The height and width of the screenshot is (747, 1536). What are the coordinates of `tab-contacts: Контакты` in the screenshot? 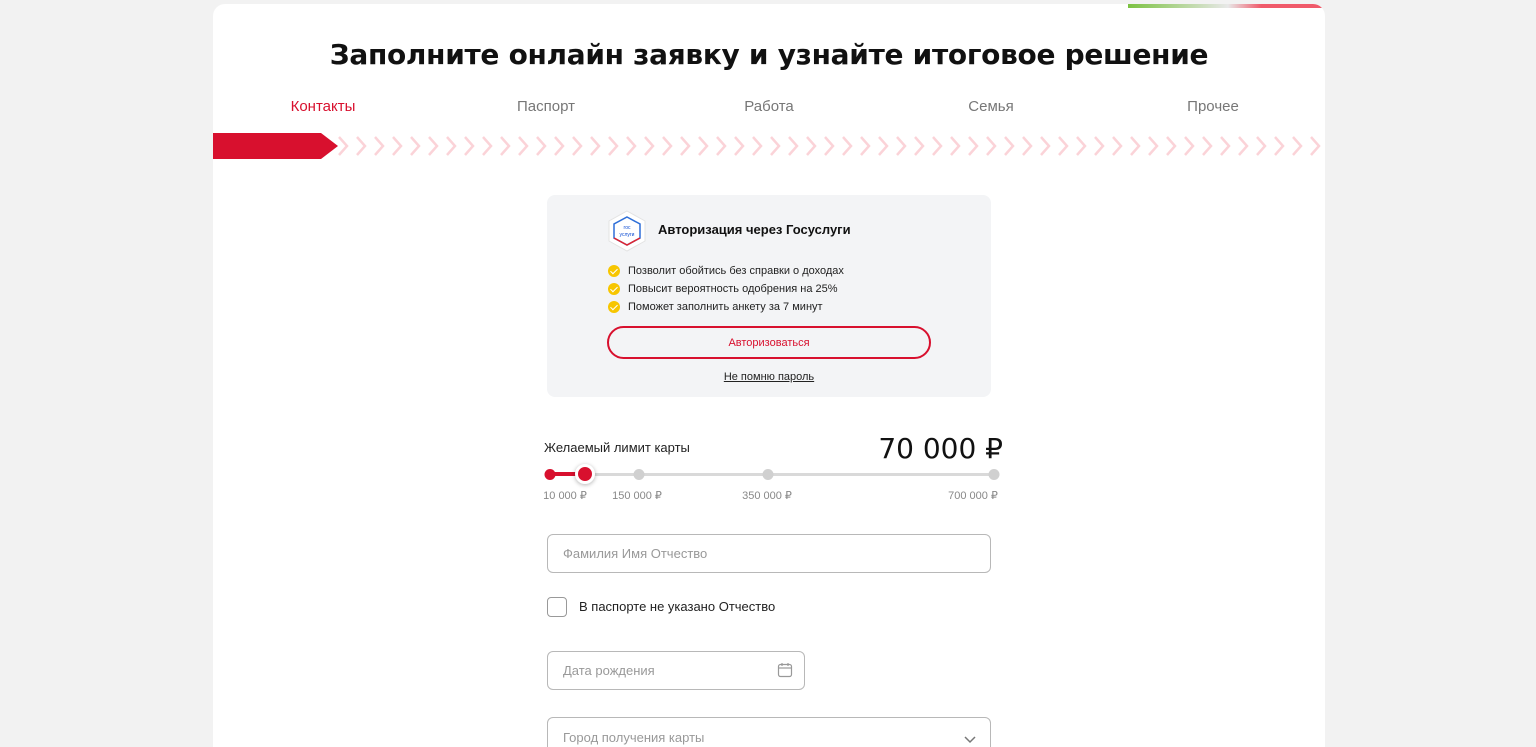 It's located at (323, 106).